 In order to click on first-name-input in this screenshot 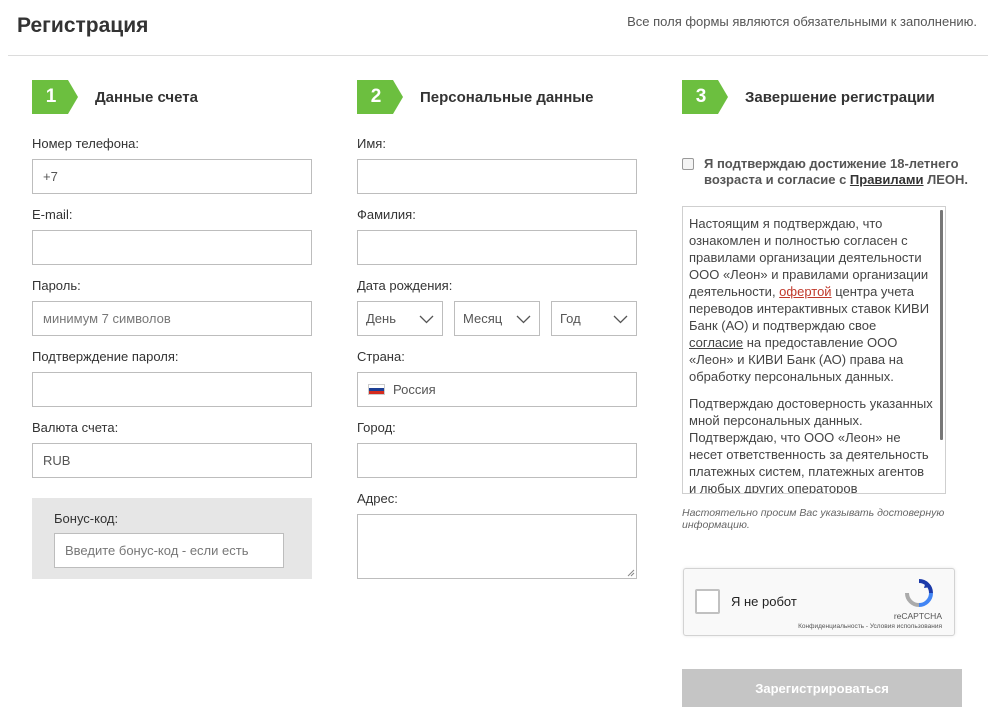, I will do `click(497, 176)`.